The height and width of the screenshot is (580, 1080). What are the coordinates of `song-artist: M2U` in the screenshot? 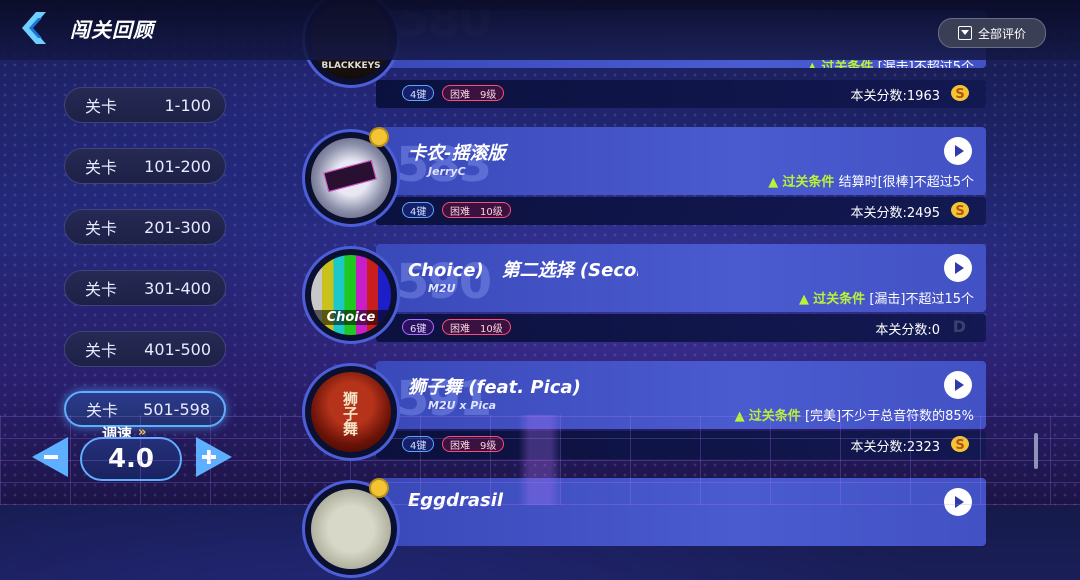 It's located at (442, 288).